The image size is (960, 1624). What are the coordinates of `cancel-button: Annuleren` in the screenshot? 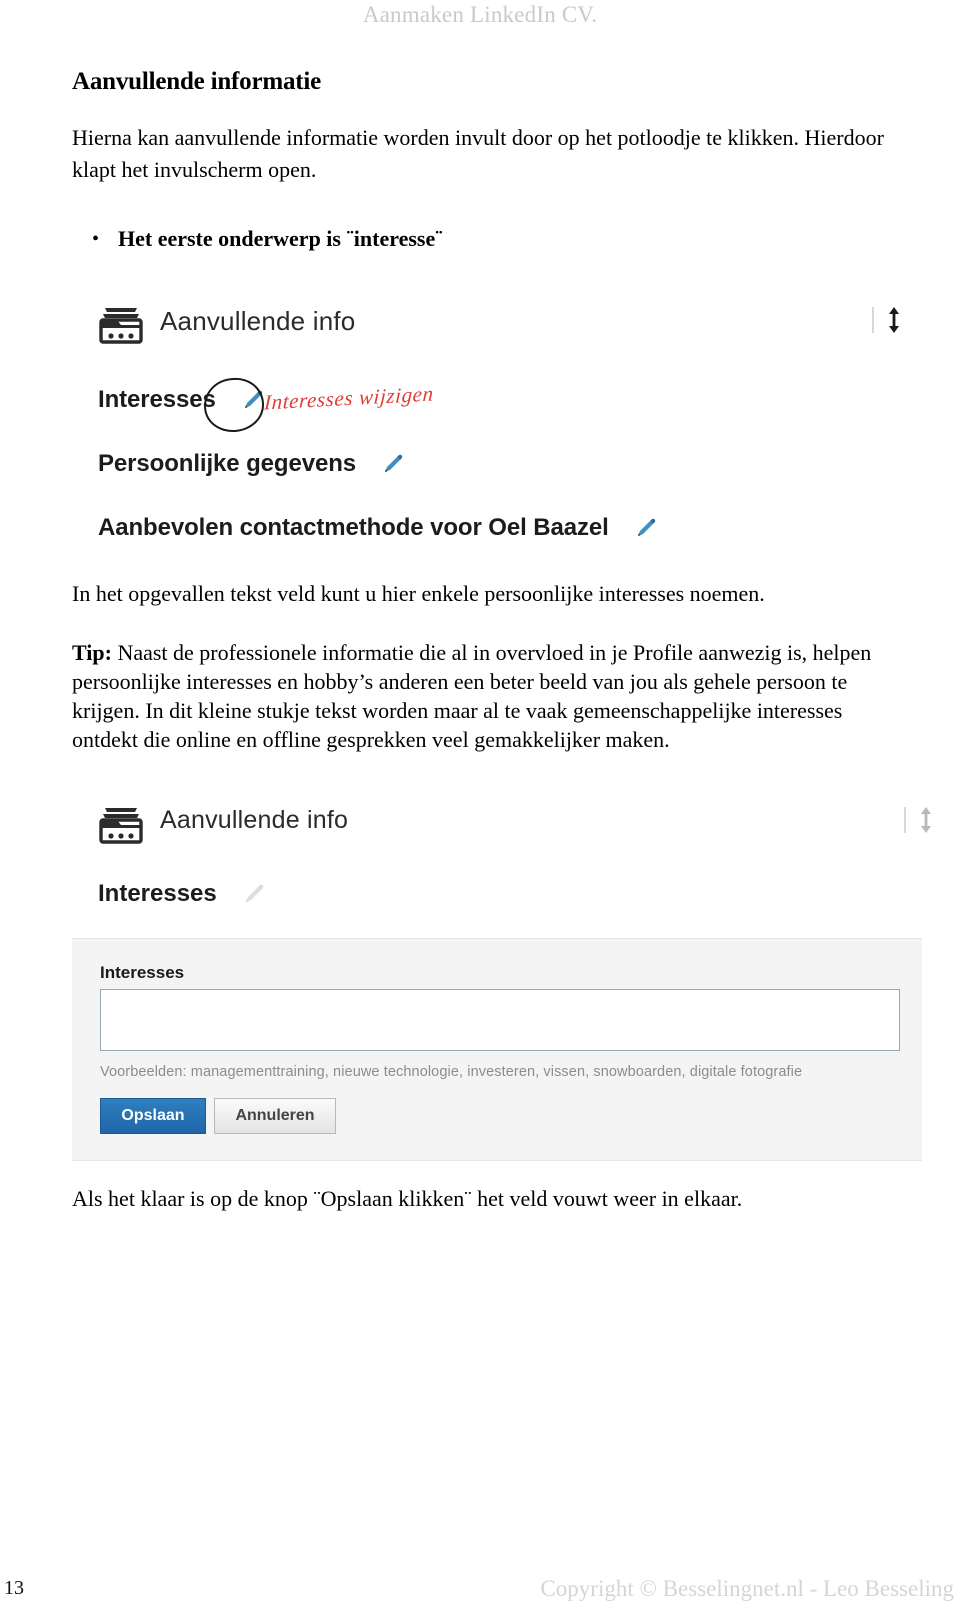 It's located at (275, 1116).